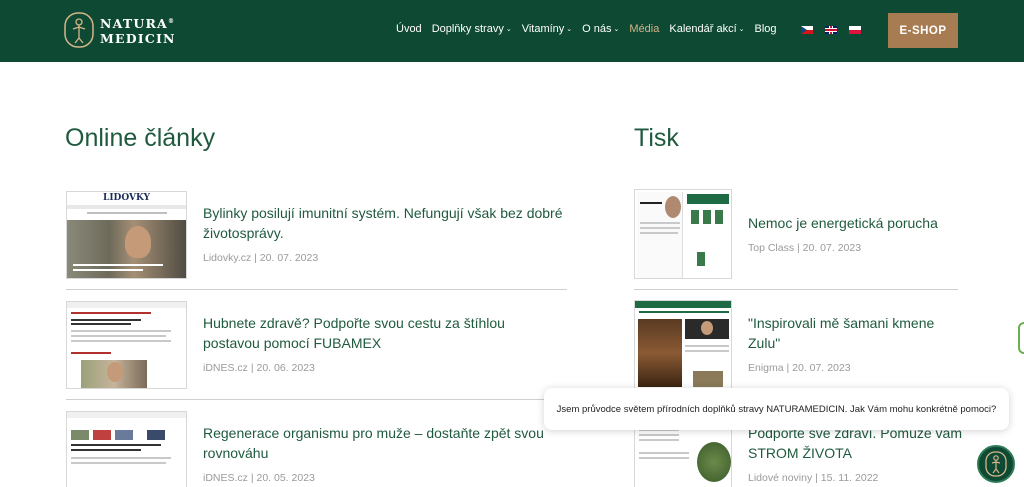  I want to click on article-meta: iDNES.cz | 20. 05. 2023, so click(259, 478).